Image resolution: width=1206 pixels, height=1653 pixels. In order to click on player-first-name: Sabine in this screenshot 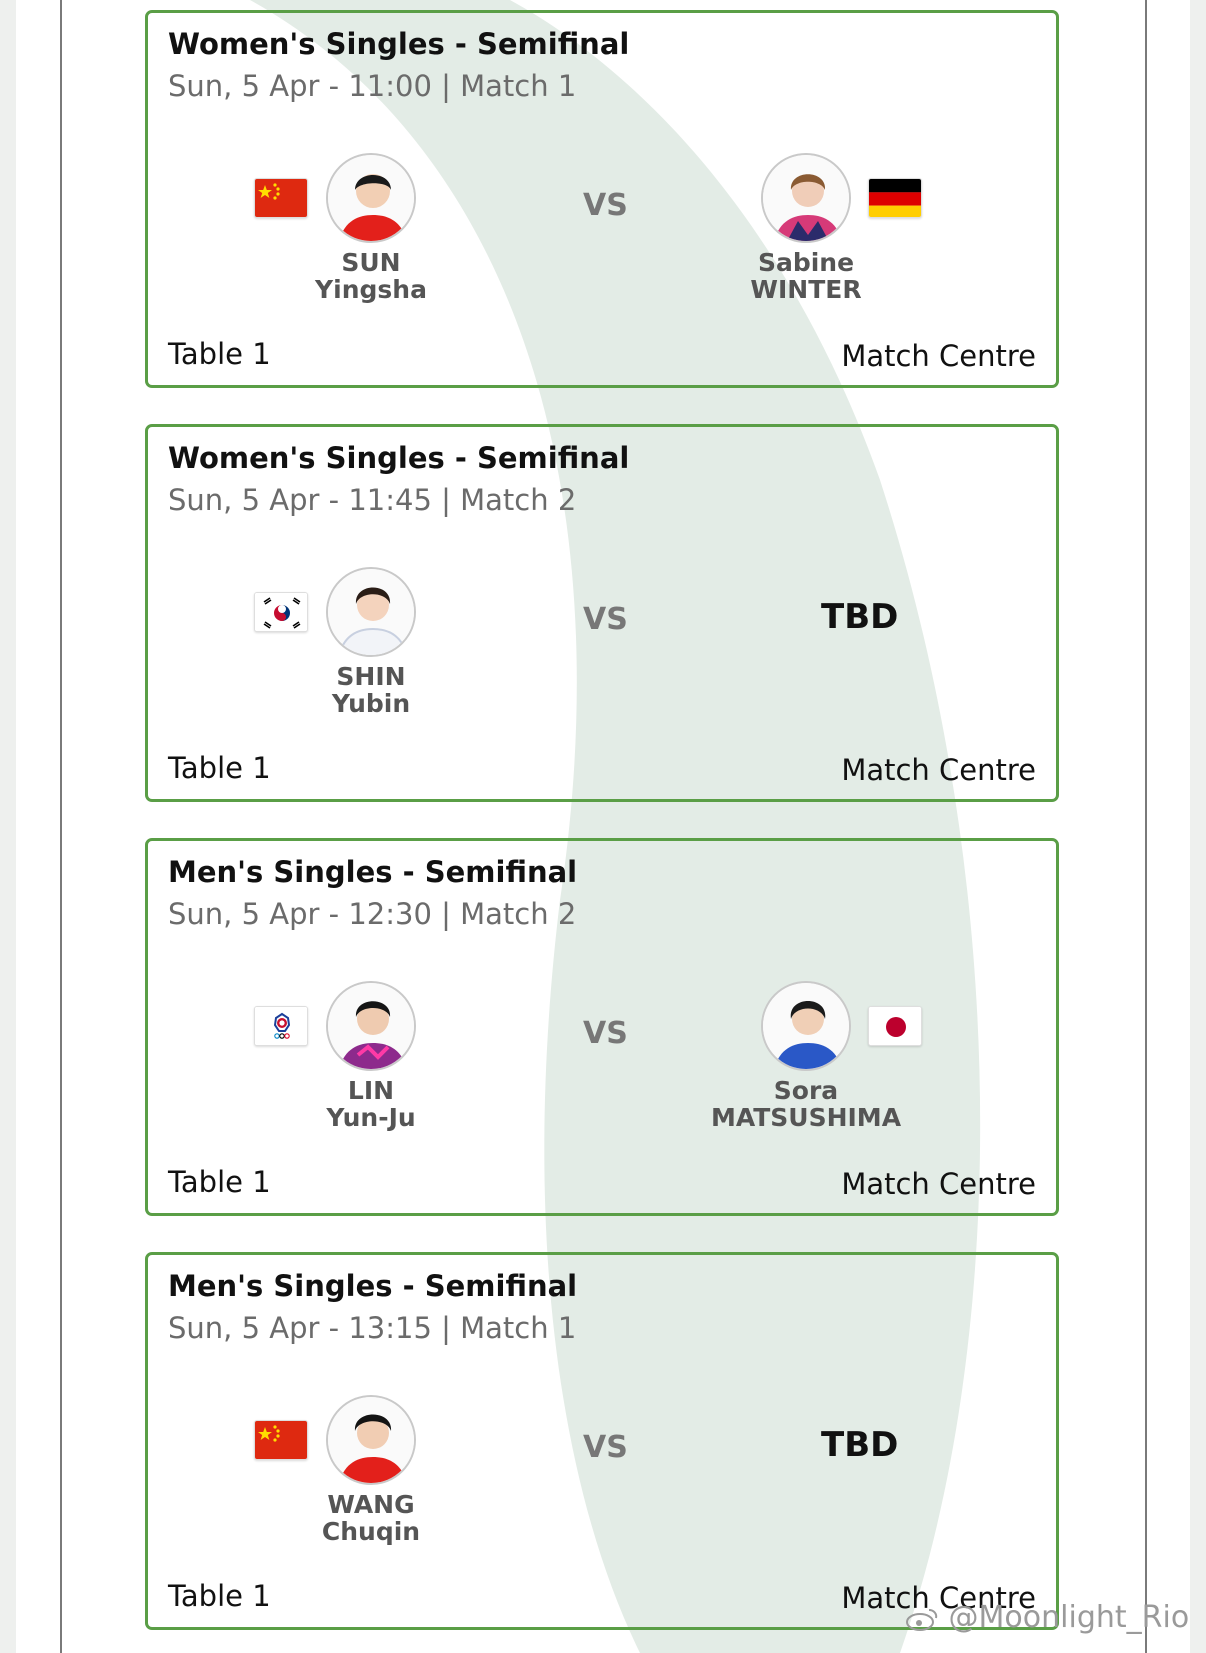, I will do `click(806, 262)`.